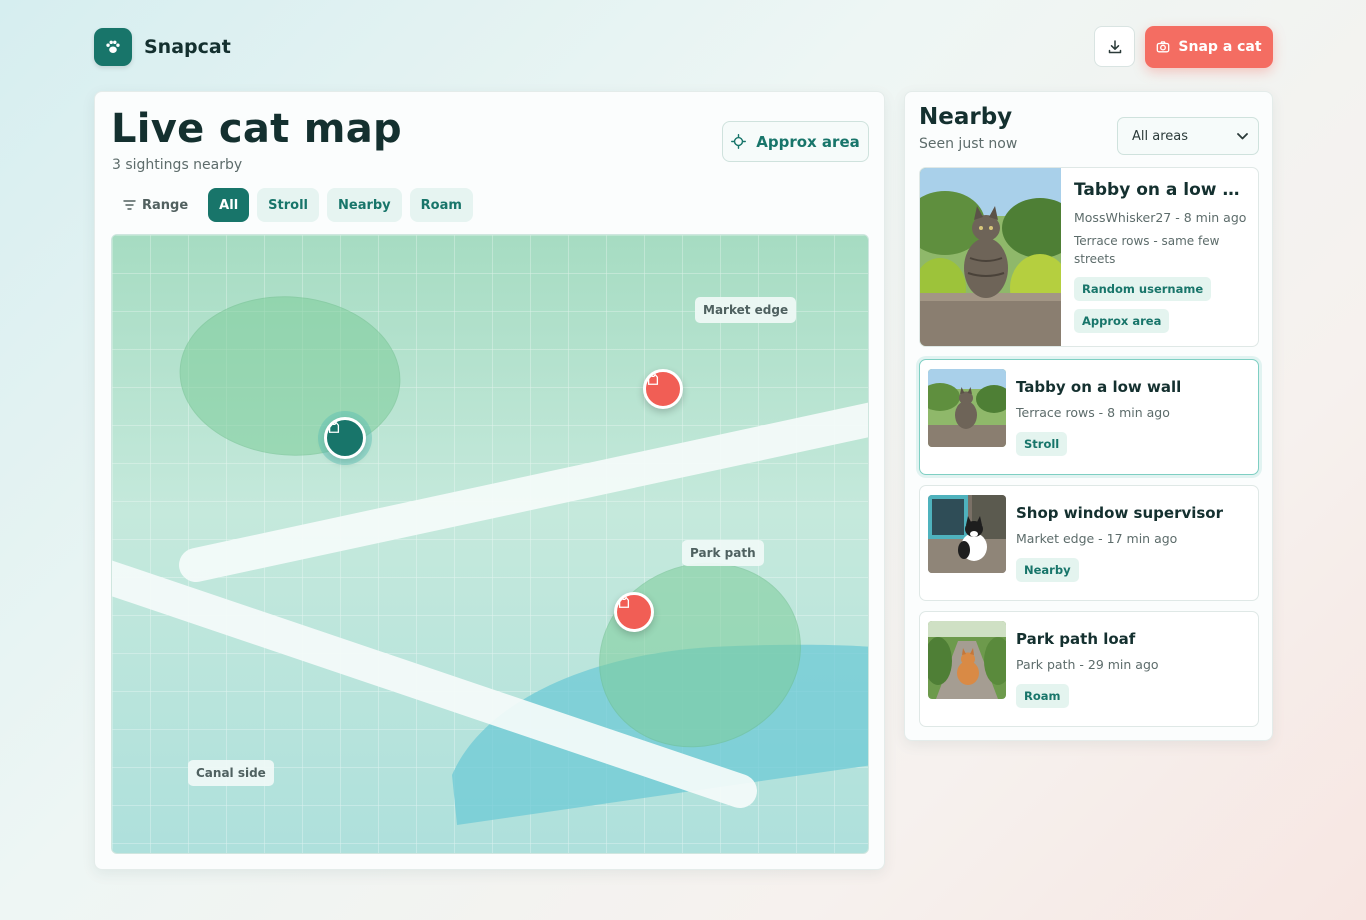 Image resolution: width=1366 pixels, height=920 pixels. I want to click on cat-thumb-tabby, so click(967, 408).